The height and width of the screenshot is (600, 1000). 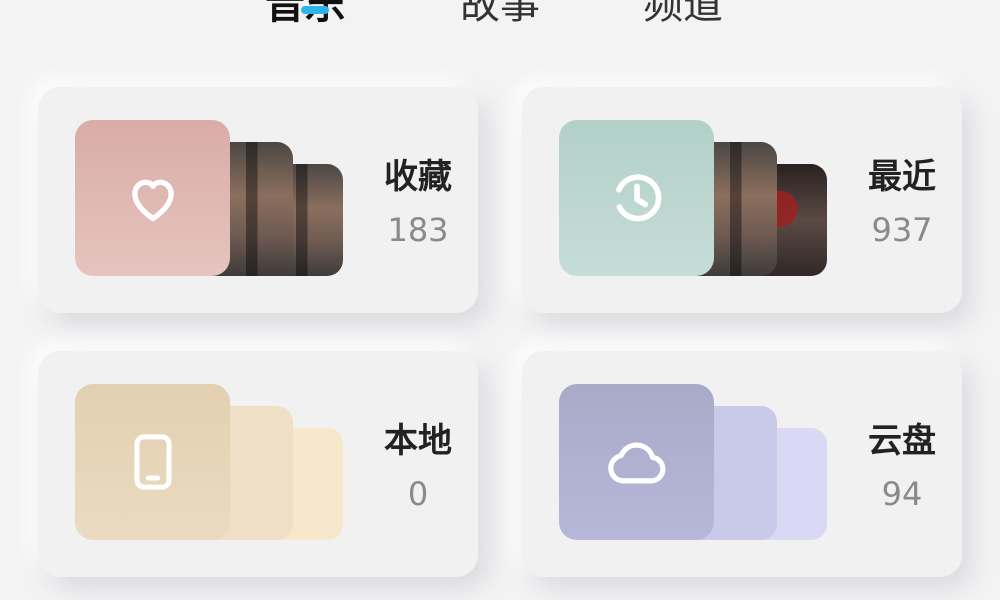 What do you see at coordinates (305, 15) in the screenshot?
I see `tab-music: 音乐` at bounding box center [305, 15].